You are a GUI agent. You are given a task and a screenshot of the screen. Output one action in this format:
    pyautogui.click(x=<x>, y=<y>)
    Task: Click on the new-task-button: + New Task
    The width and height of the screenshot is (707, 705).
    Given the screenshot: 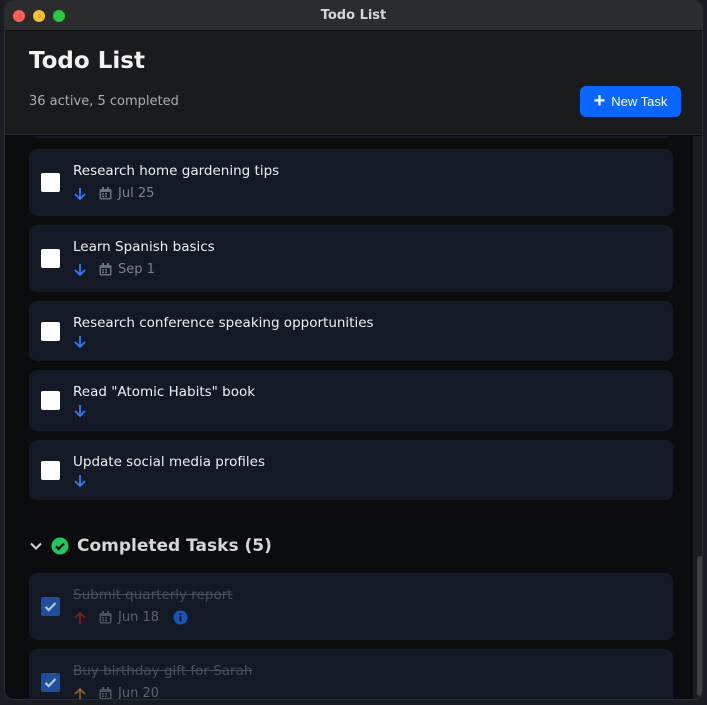 What is the action you would take?
    pyautogui.click(x=630, y=101)
    